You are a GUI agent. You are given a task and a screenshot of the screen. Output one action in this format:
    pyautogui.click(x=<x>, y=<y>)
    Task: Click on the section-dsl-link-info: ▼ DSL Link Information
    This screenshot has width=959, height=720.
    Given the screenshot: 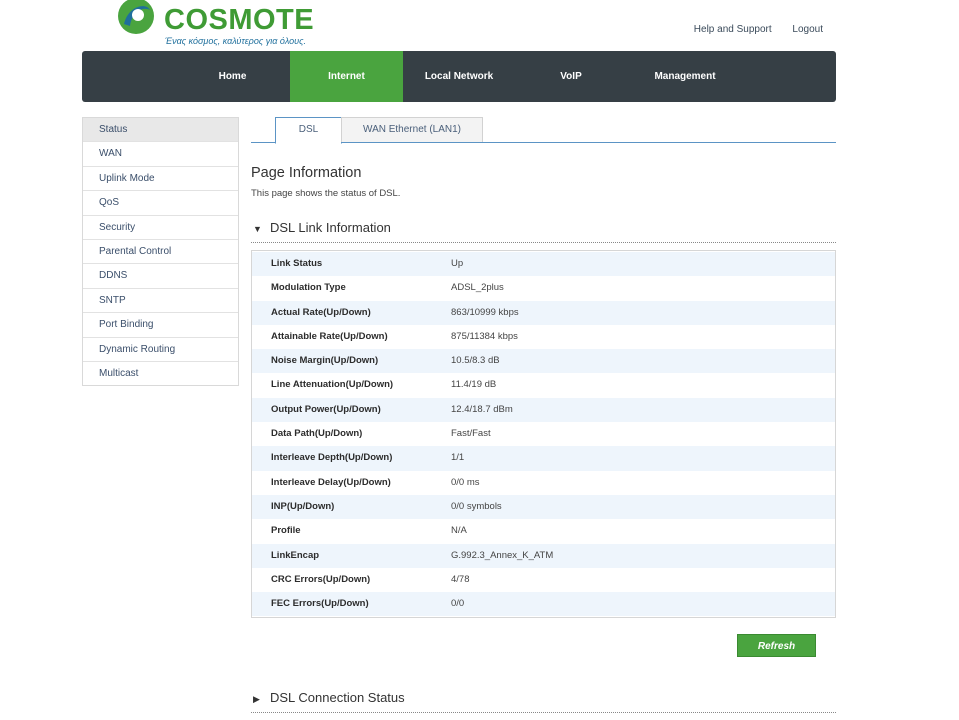 What is the action you would take?
    pyautogui.click(x=543, y=229)
    